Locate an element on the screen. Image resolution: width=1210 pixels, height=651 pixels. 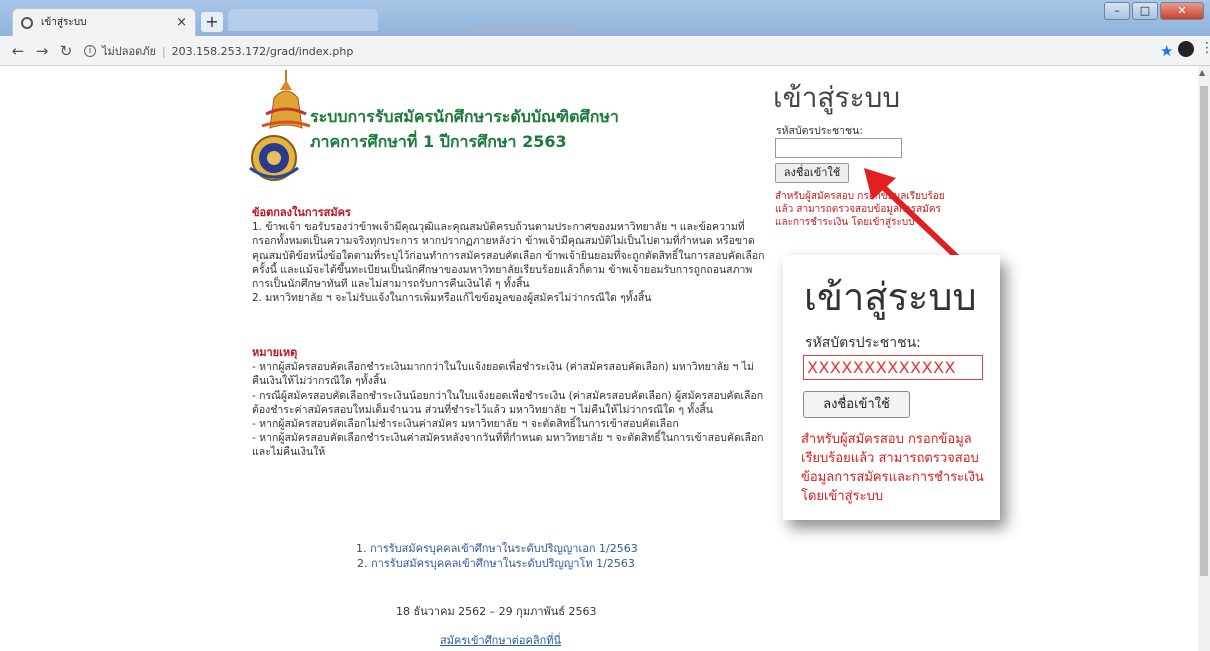
callout-login-button: ลงชื่อเข้าใช้ is located at coordinates (856, 404).